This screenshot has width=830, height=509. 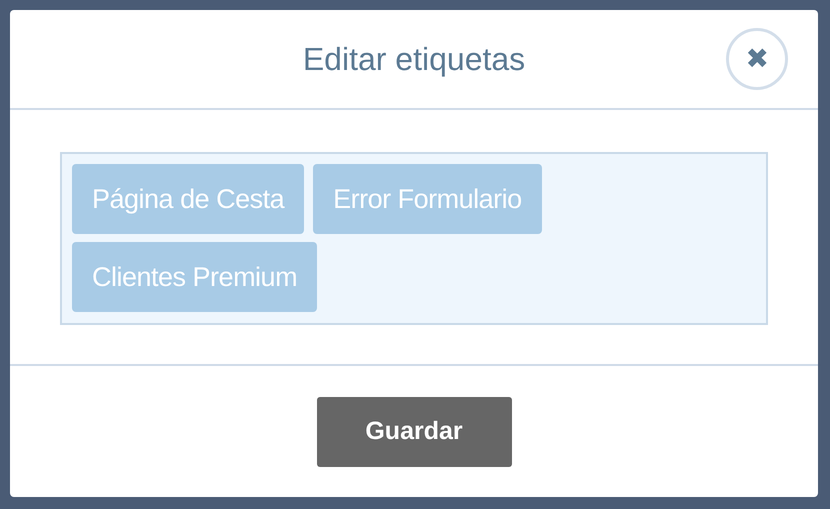 What do you see at coordinates (427, 199) in the screenshot?
I see `tag-chip: Error Formulario` at bounding box center [427, 199].